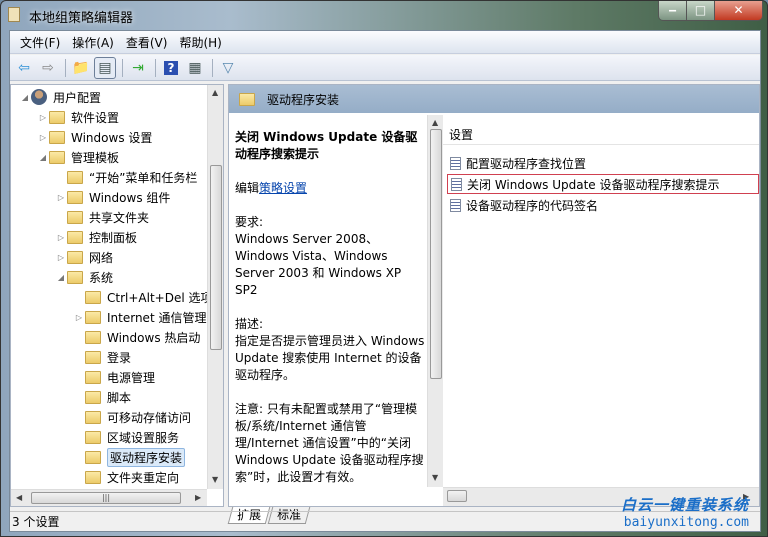  Describe the element at coordinates (200, 42) in the screenshot. I see `menu-help: 帮助(H)` at that location.